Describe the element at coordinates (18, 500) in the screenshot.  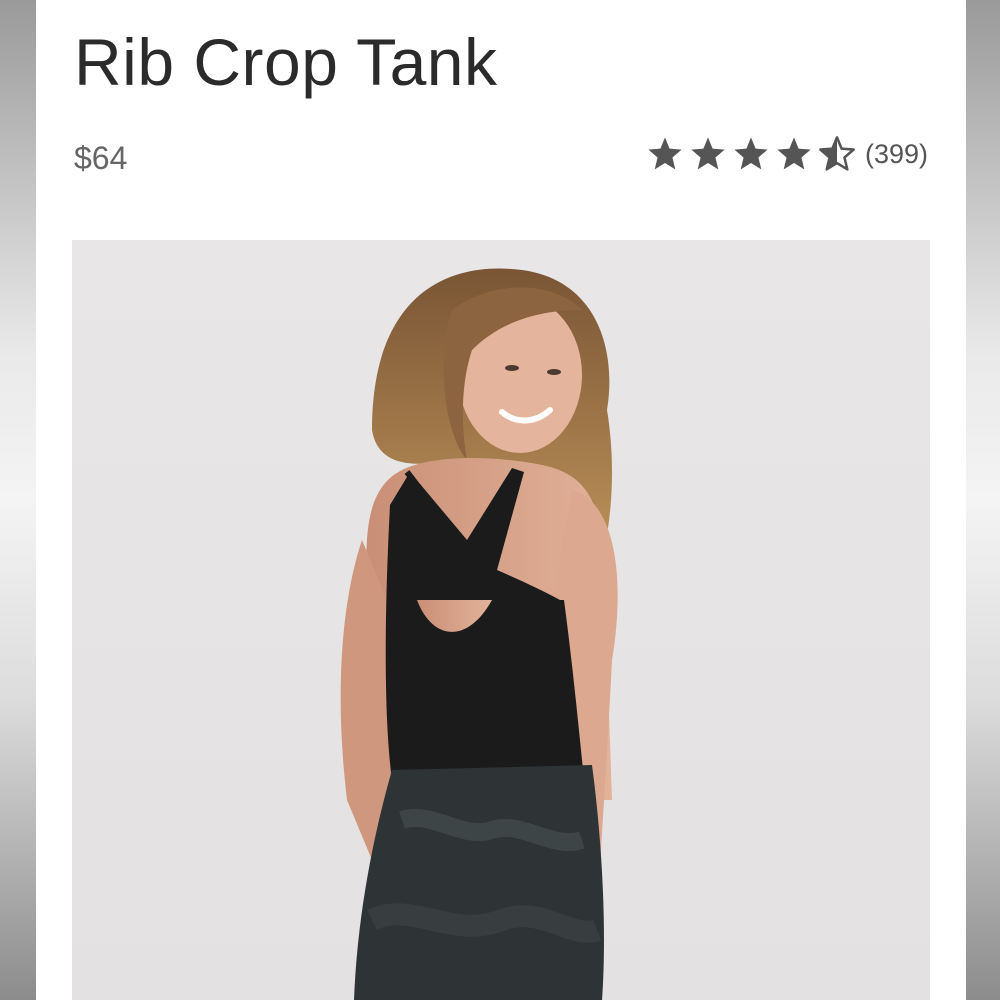
I see `left-bezel` at that location.